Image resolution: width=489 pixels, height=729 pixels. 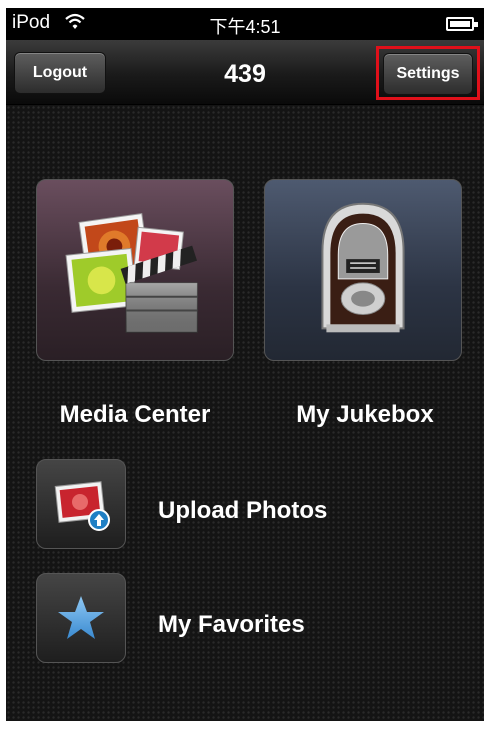 What do you see at coordinates (242, 511) in the screenshot?
I see `upload-photos-label: Upload Photos` at bounding box center [242, 511].